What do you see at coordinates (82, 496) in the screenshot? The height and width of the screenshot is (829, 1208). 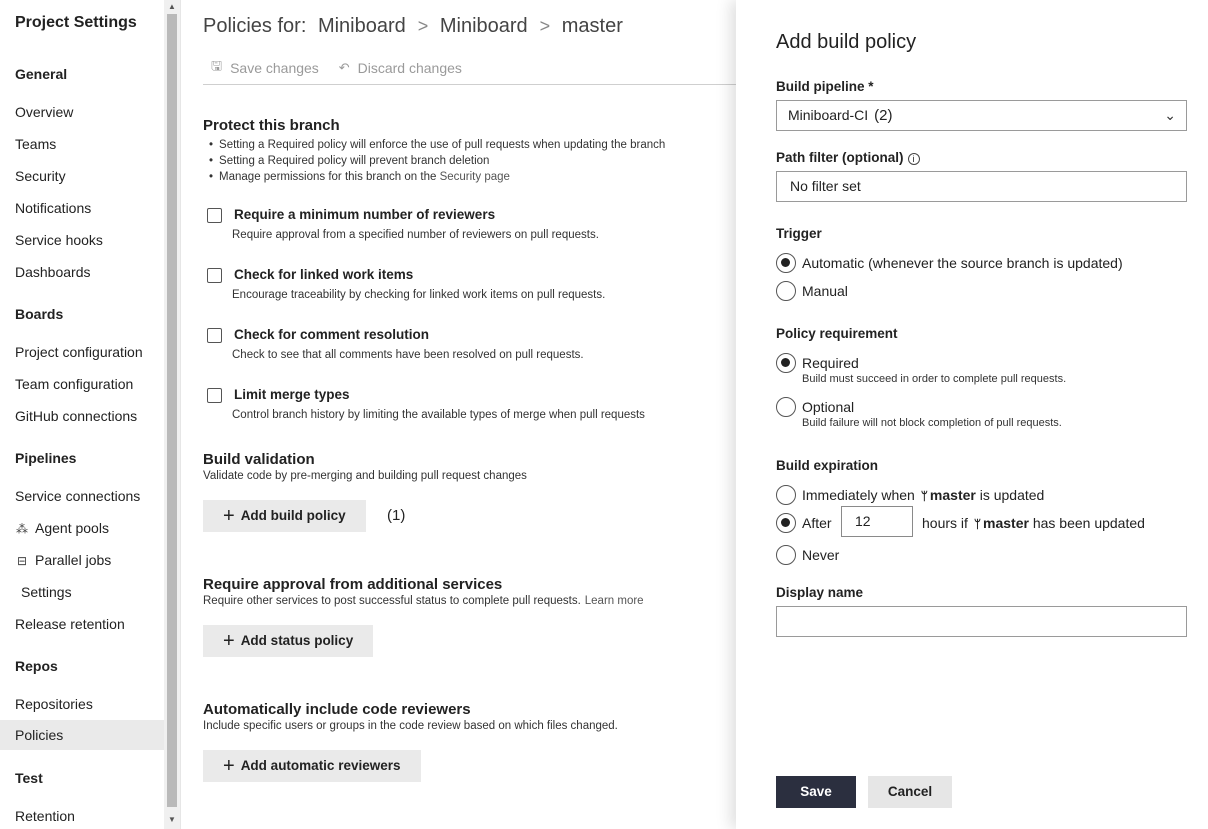 I see `sidebar-item-service-connections: Service connections` at bounding box center [82, 496].